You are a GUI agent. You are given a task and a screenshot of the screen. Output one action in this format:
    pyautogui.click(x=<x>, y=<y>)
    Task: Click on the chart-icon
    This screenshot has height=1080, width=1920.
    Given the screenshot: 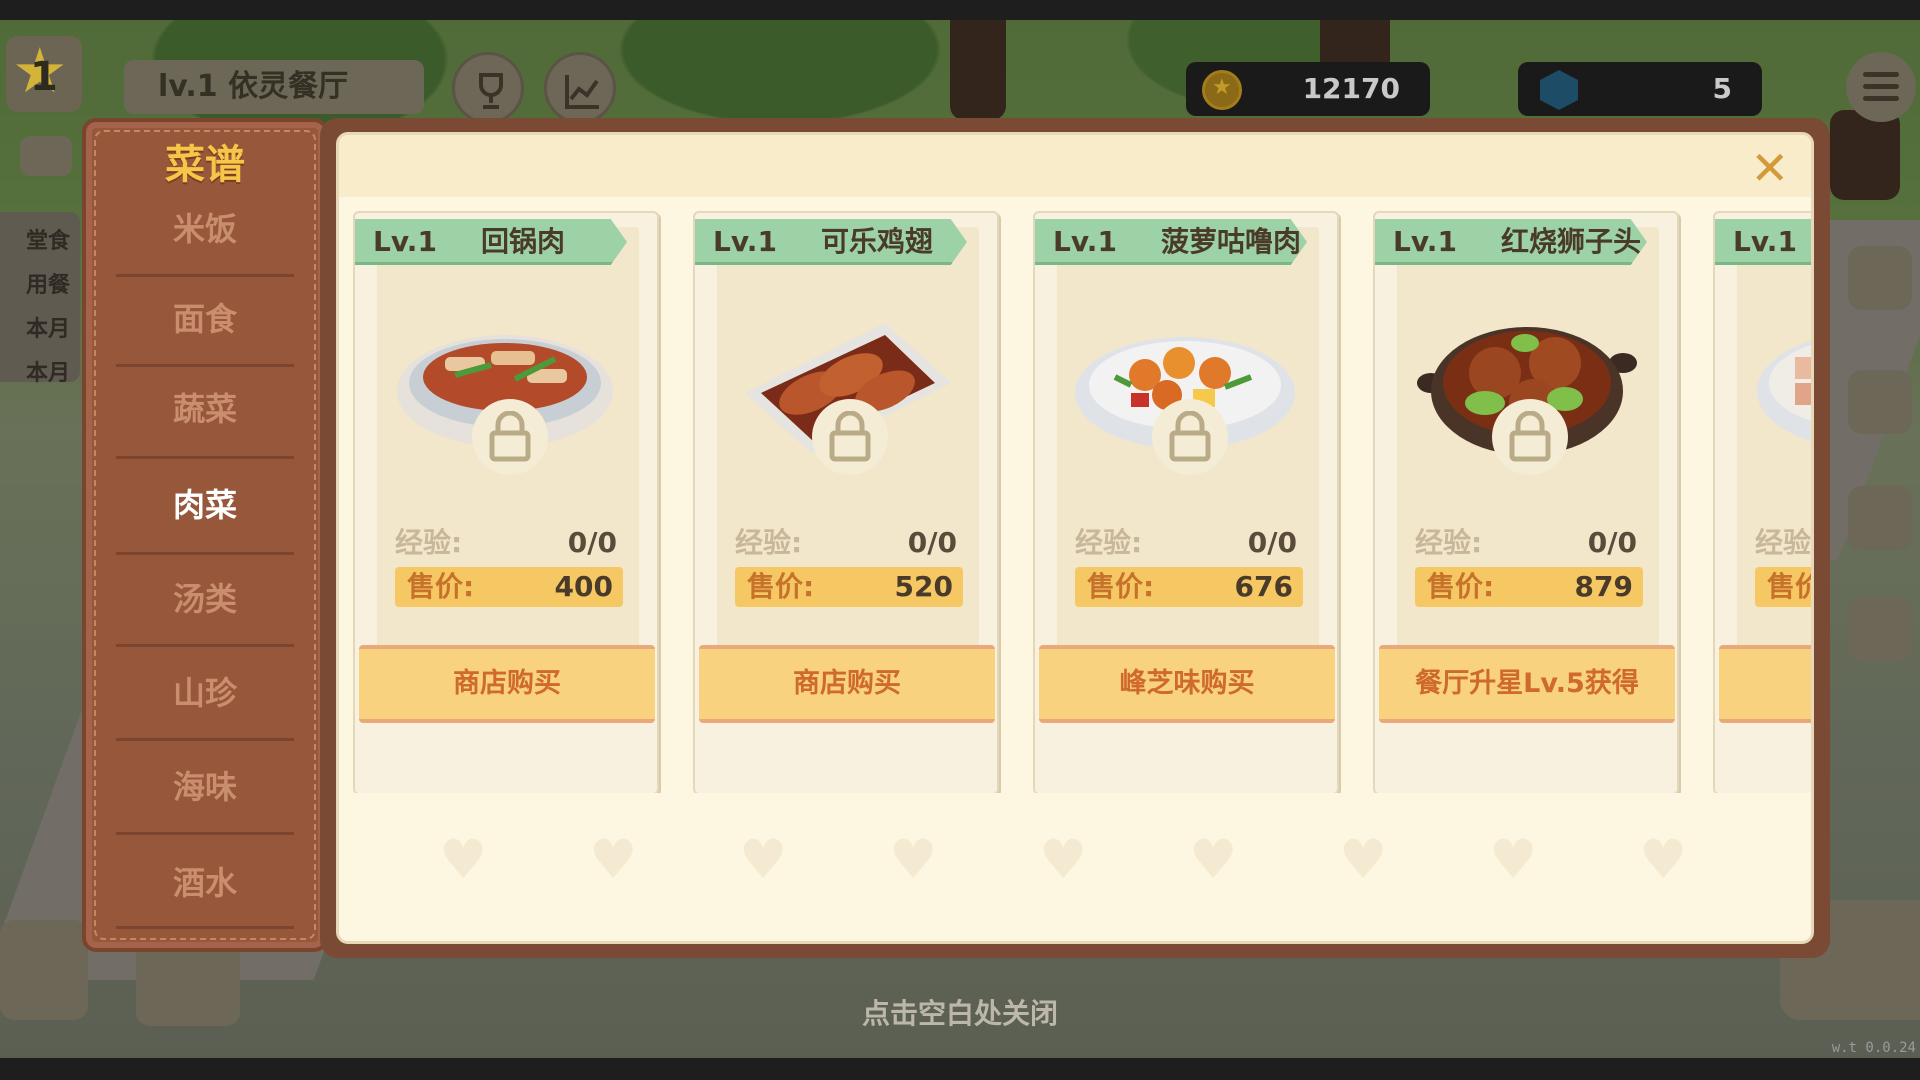 What is the action you would take?
    pyautogui.click(x=582, y=92)
    